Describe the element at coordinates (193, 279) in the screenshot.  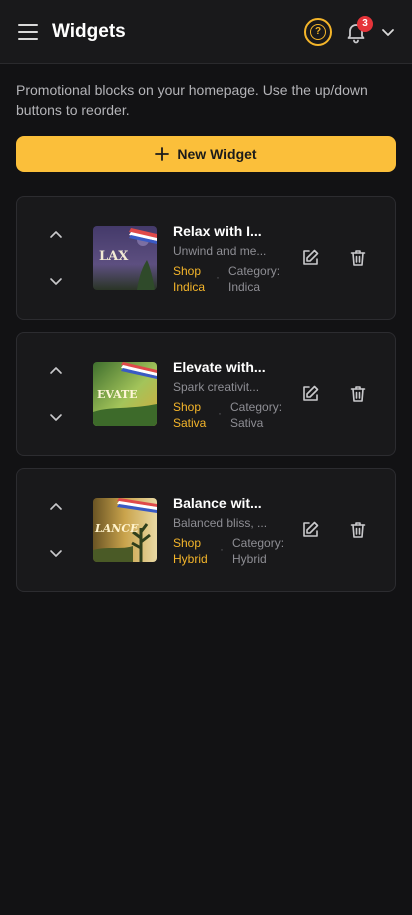
I see `widget-shop-link: Shop Indica` at that location.